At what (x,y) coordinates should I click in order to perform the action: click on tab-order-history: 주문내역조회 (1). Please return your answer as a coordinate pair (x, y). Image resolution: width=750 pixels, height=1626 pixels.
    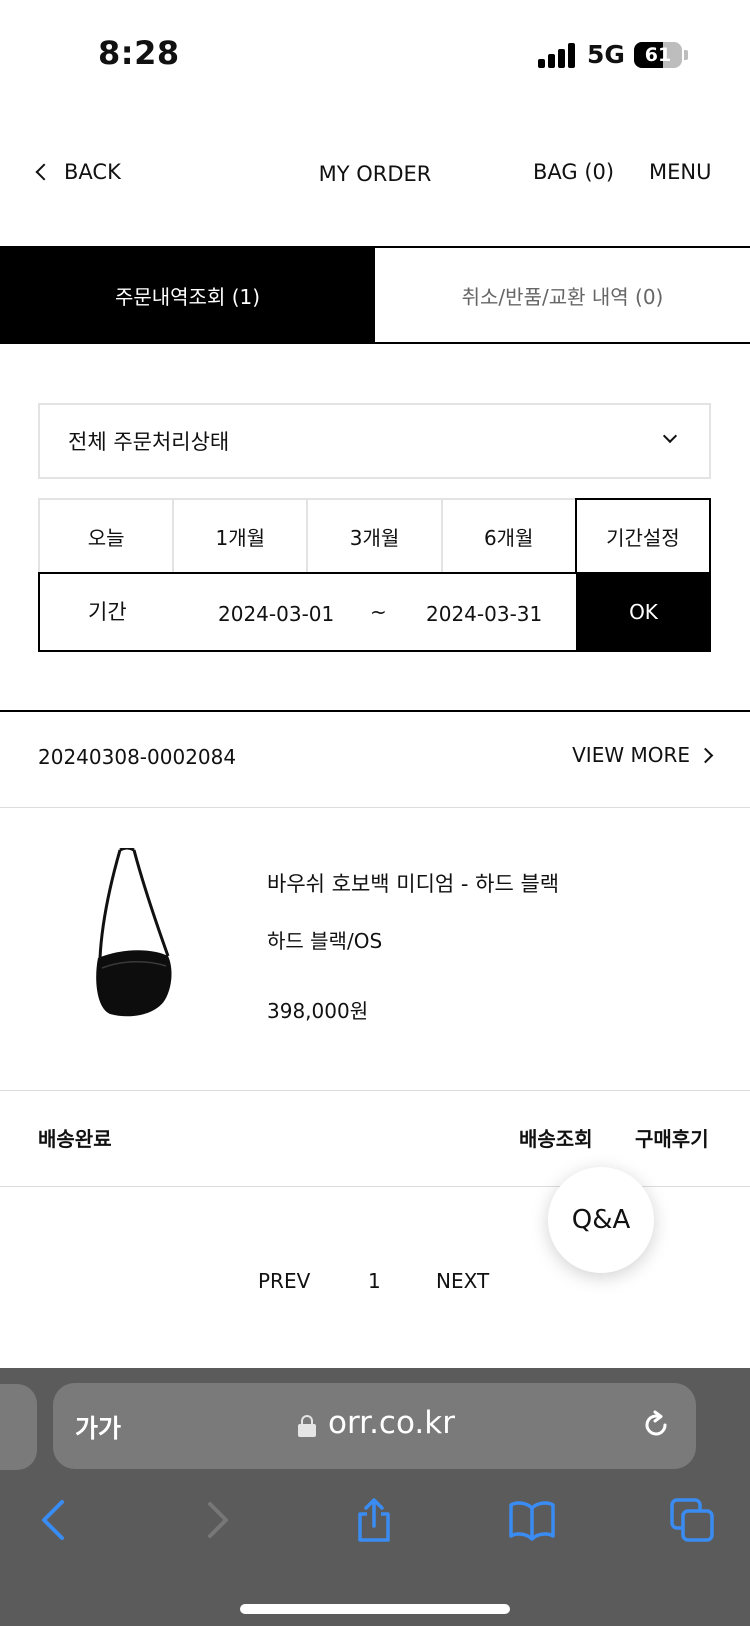
    Looking at the image, I should click on (187, 295).